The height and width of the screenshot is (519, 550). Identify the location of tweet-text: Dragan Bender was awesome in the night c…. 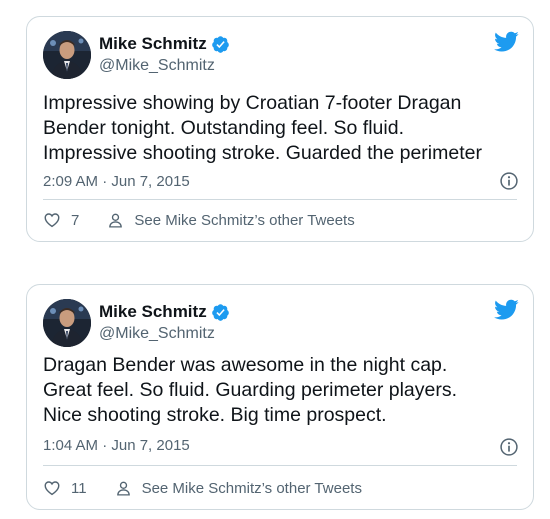
(250, 390).